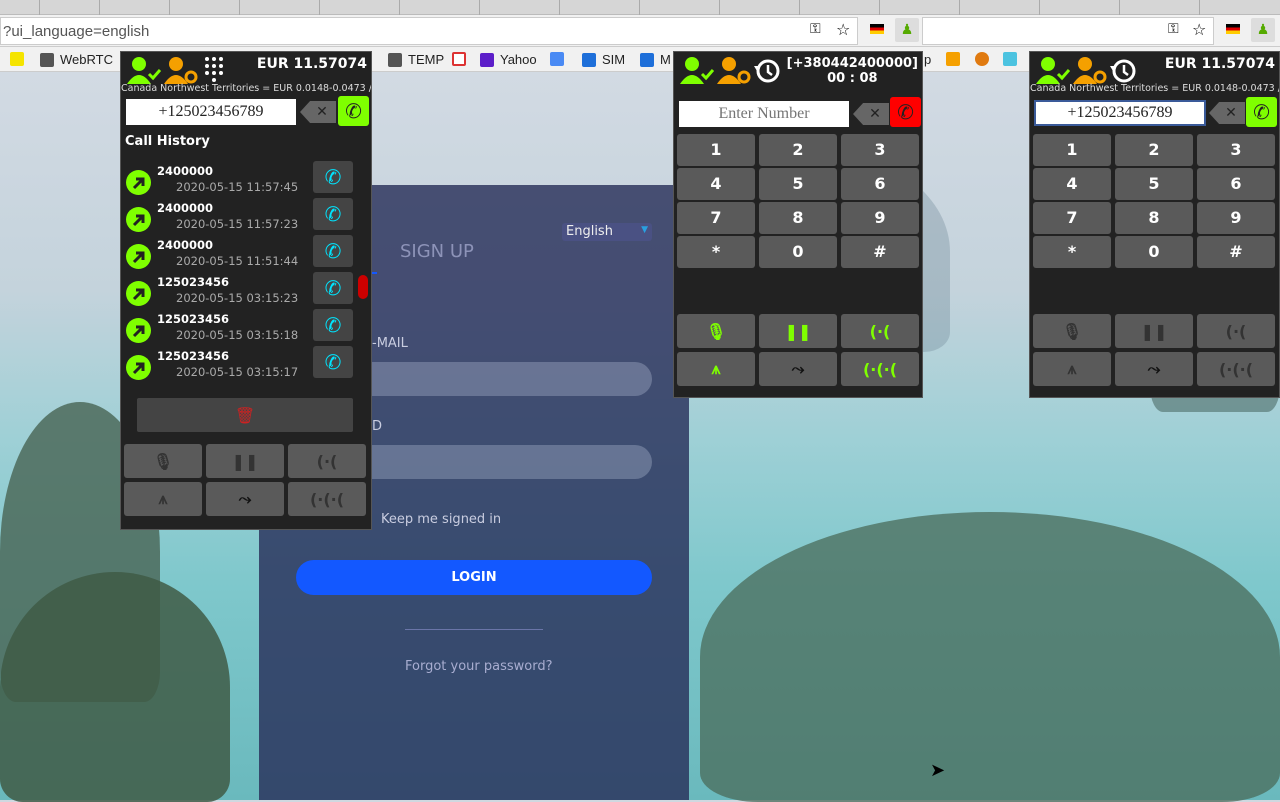 This screenshot has width=1280, height=802. I want to click on bookmark-translate, so click(557, 59).